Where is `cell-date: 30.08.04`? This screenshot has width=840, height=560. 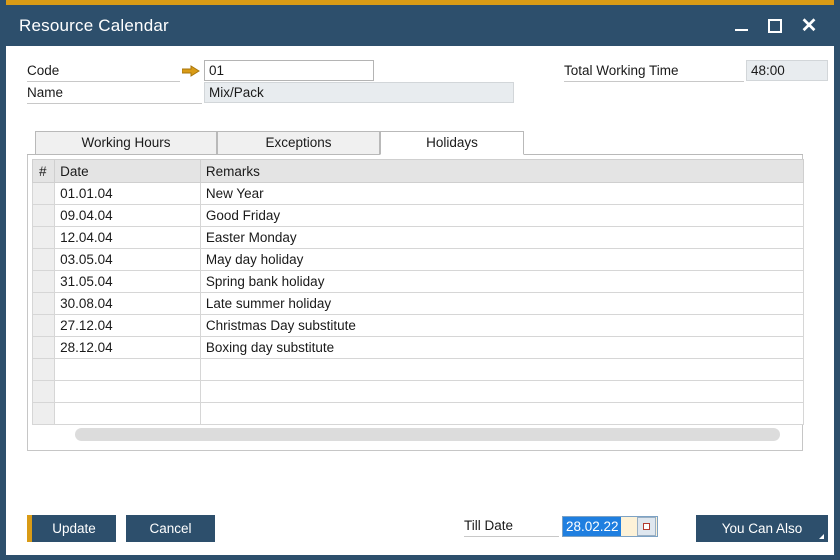
cell-date: 30.08.04 is located at coordinates (127, 303).